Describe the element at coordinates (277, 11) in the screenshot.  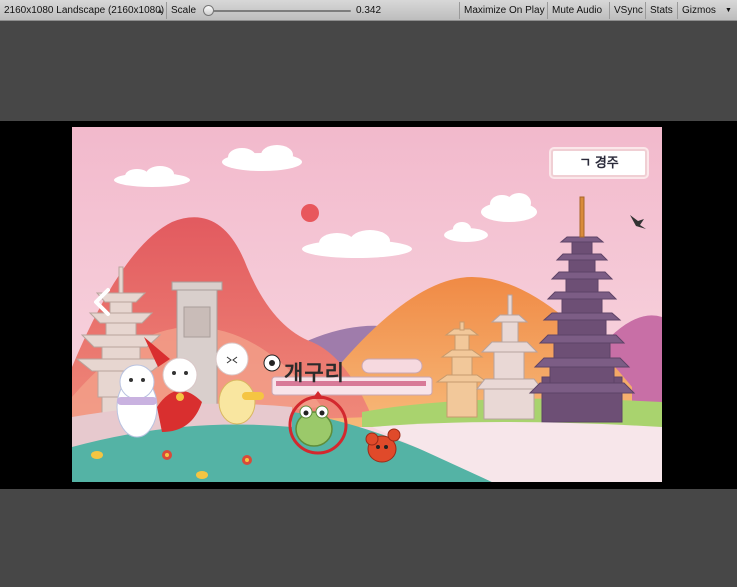
I see `scale-slider-track` at that location.